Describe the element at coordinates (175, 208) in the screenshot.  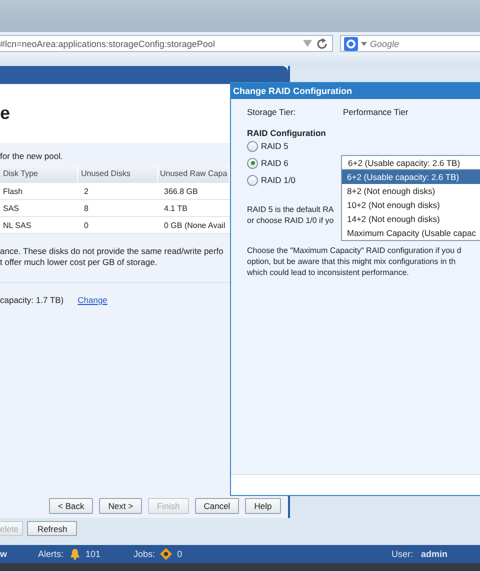
I see `table-cell-text: 4.1 TB` at that location.